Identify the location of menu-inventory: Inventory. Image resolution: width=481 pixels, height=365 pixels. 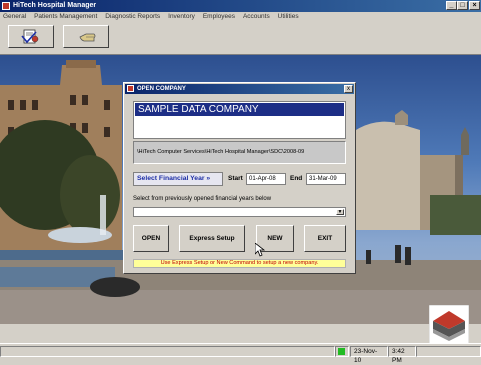
(181, 17).